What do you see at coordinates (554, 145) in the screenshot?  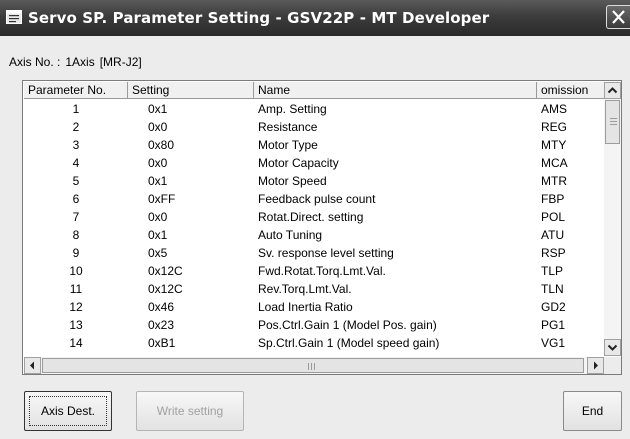 I see `omission-cell: MTY` at bounding box center [554, 145].